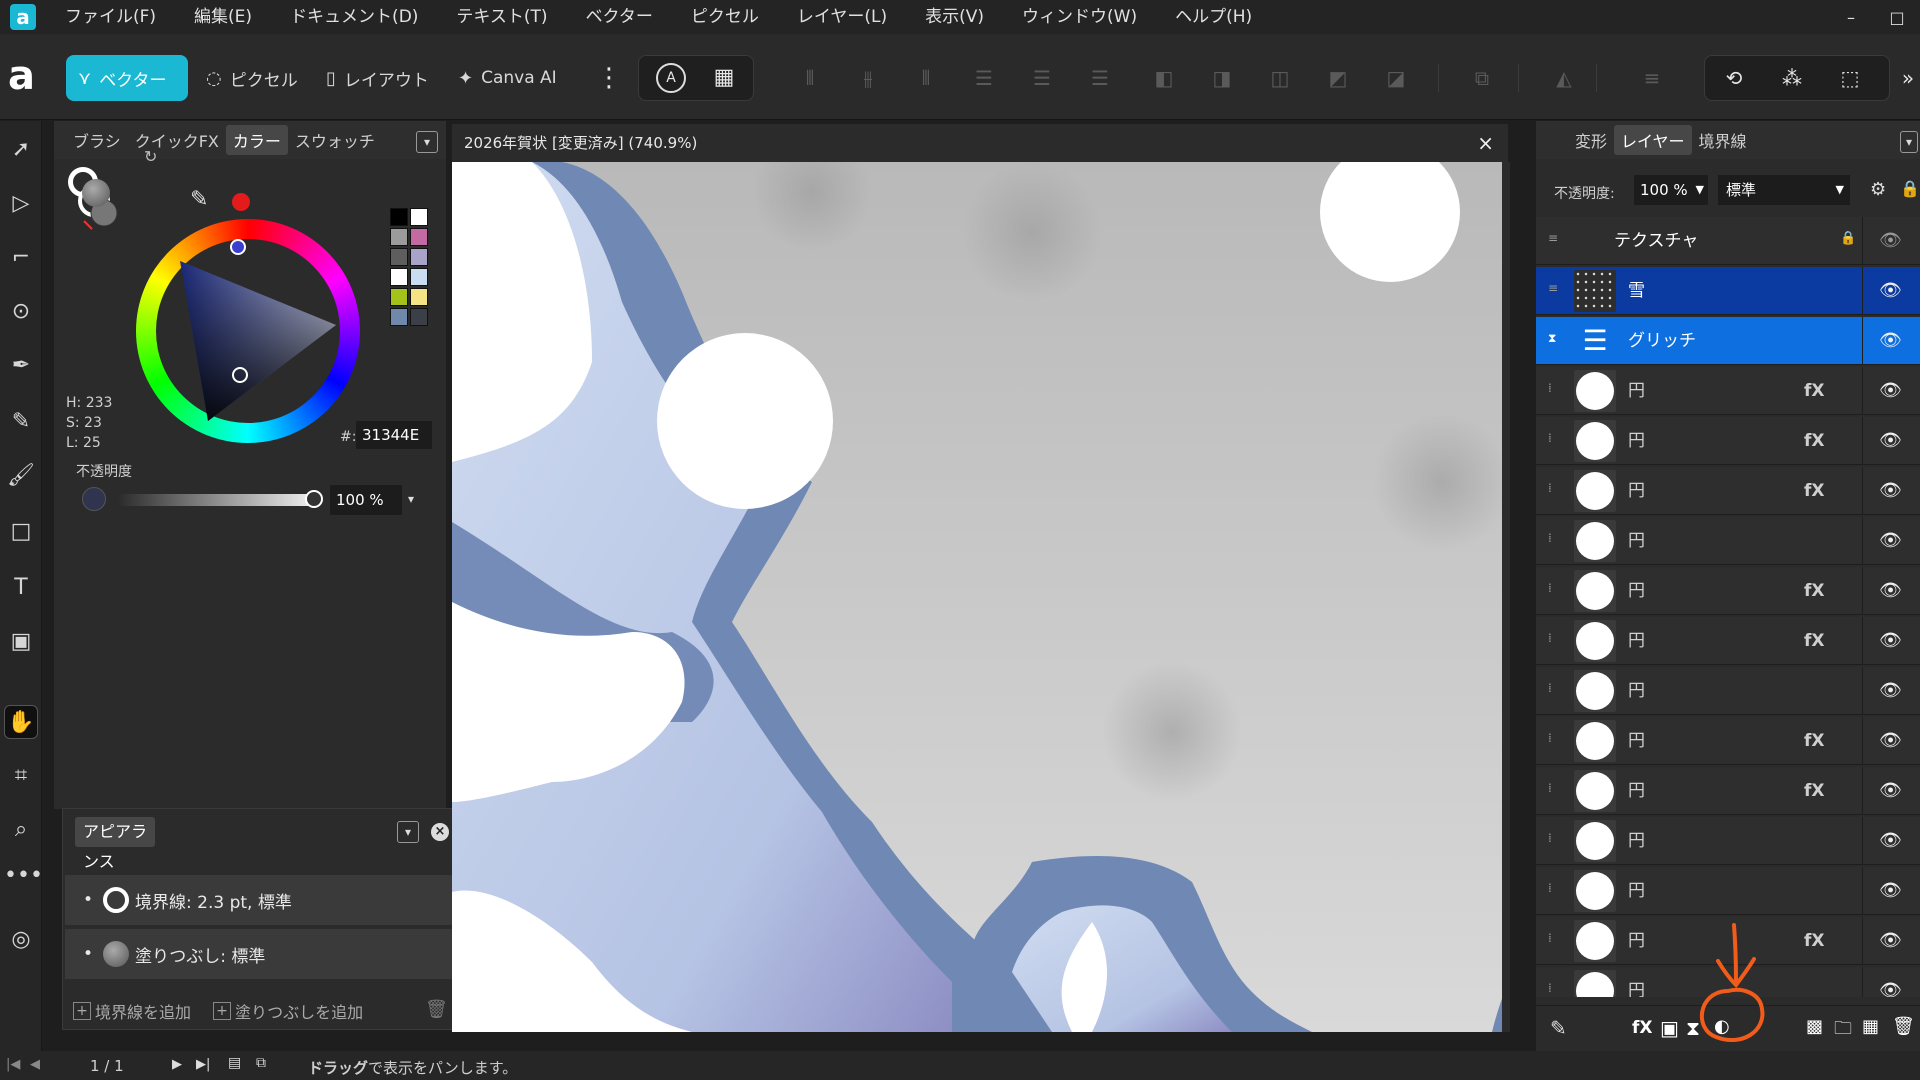 The width and height of the screenshot is (1920, 1080). What do you see at coordinates (288, 1011) in the screenshot?
I see `add-fill-button: + 塗りつぶしを追加` at bounding box center [288, 1011].